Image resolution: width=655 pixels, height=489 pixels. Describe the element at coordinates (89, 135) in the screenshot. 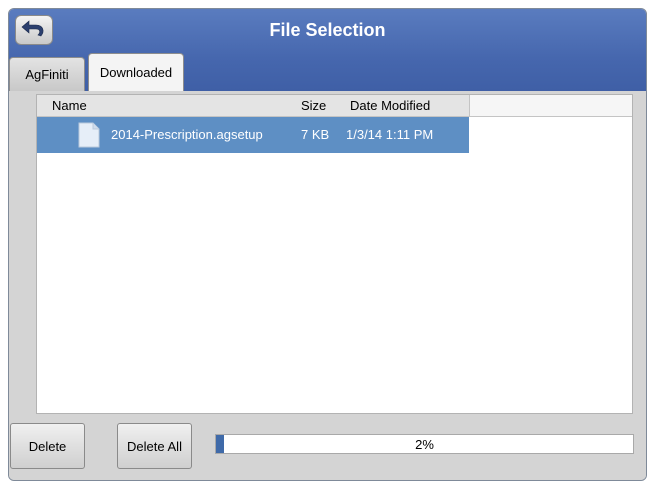

I see `document-icon` at that location.